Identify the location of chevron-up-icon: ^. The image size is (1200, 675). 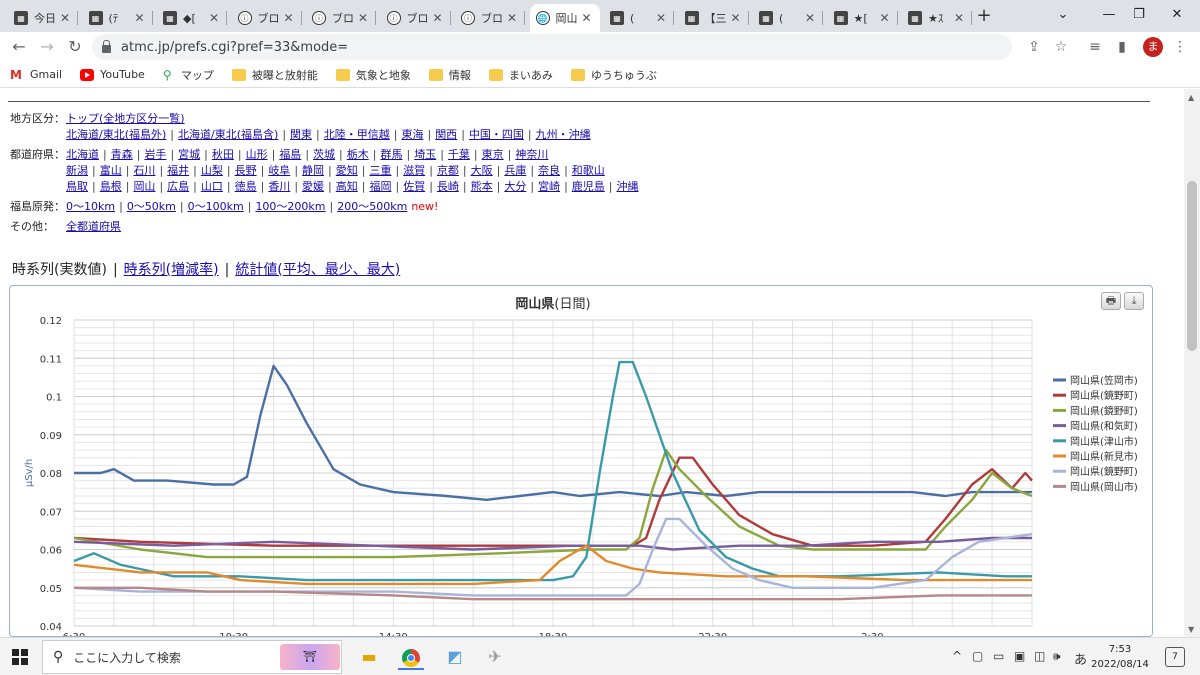
(957, 656).